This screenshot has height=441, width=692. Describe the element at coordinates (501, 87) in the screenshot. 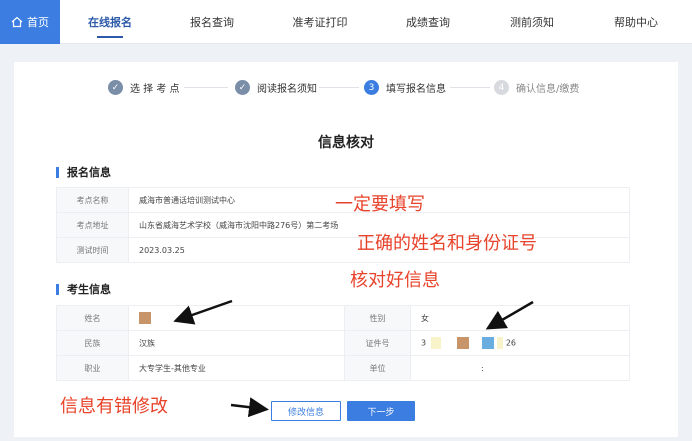

I see `step-number: 4` at that location.